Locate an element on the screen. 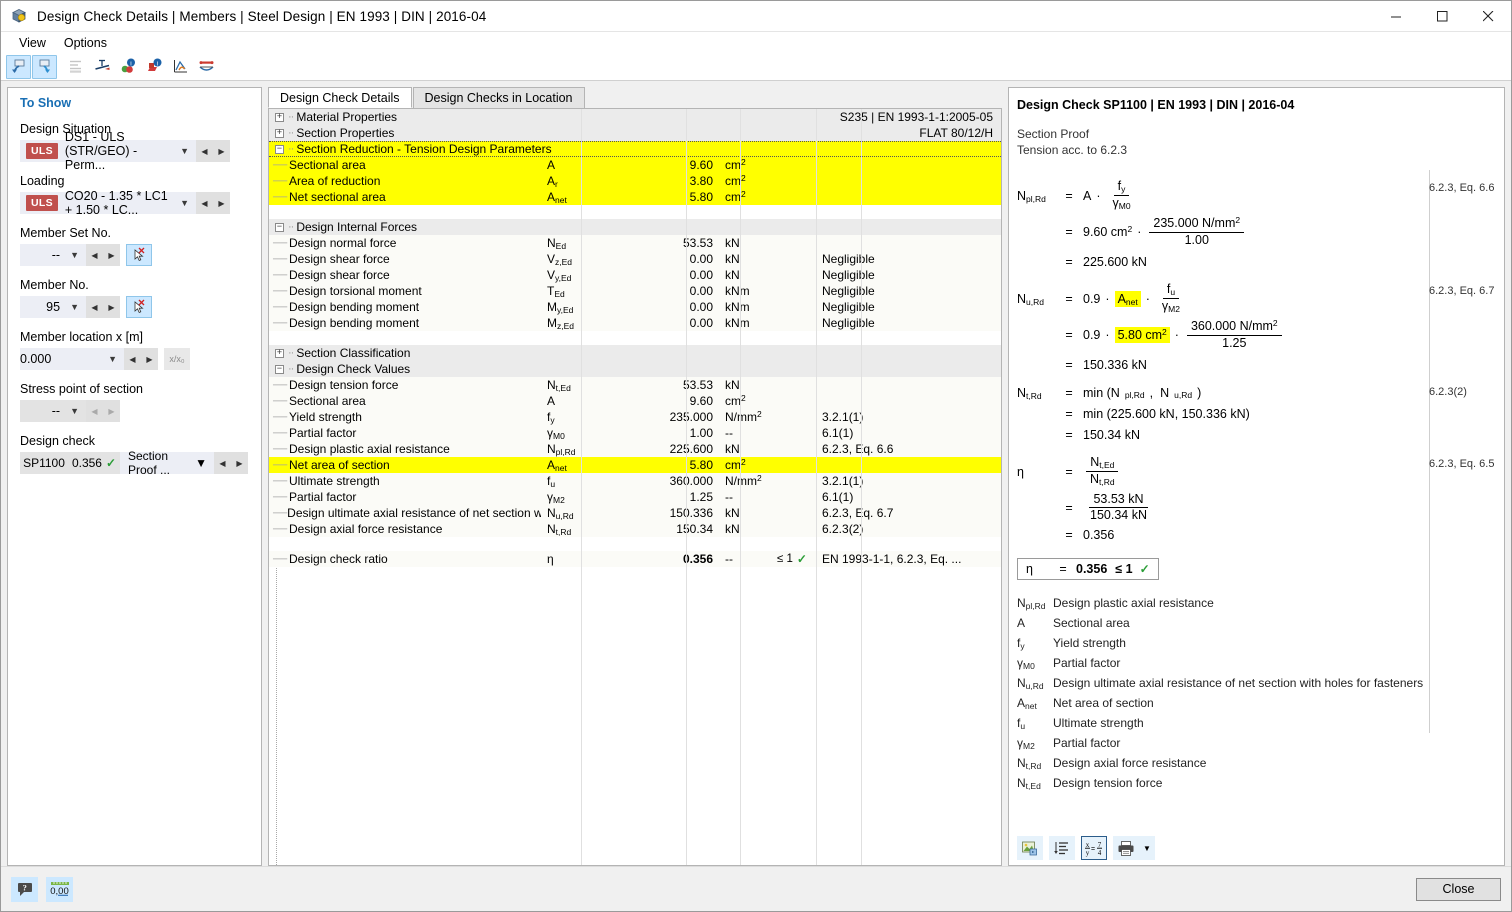 This screenshot has width=1512, height=912. maximize-button is located at coordinates (1442, 16).